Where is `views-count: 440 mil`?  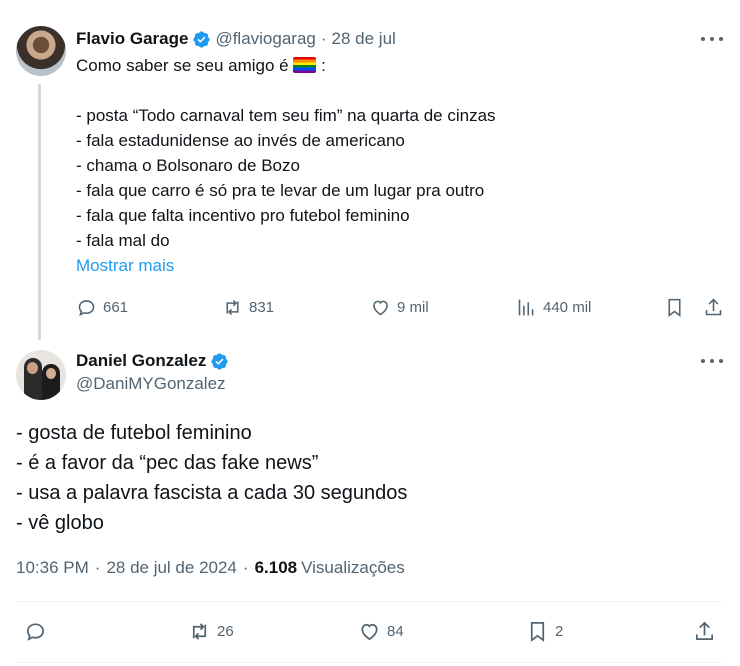
views-count: 440 mil is located at coordinates (567, 307).